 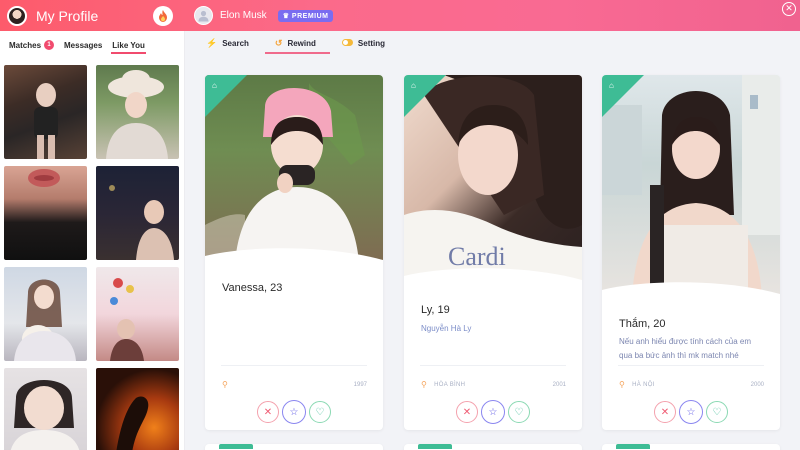 What do you see at coordinates (163, 15) in the screenshot?
I see `flame-icon` at bounding box center [163, 15].